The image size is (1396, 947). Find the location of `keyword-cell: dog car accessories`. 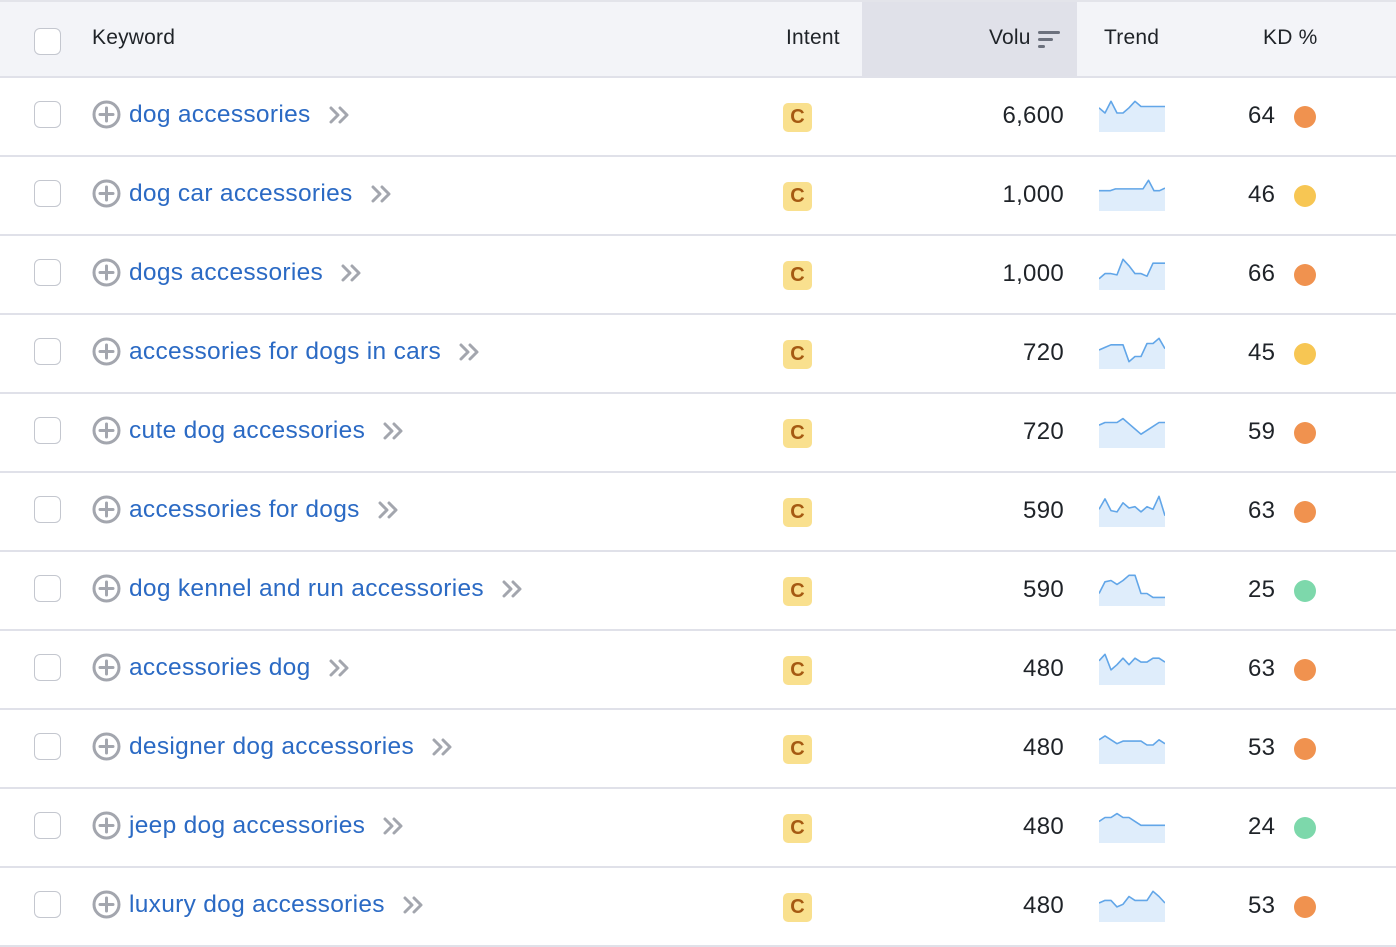

keyword-cell: dog car accessories is located at coordinates (243, 193).